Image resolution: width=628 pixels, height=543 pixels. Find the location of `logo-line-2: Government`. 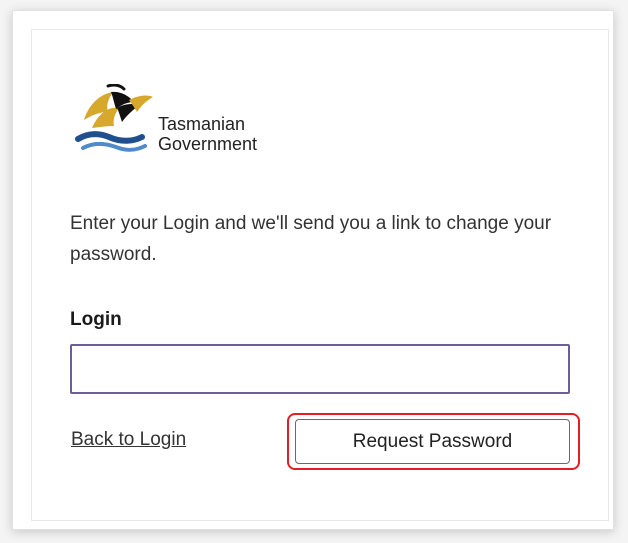

logo-line-2: Government is located at coordinates (208, 144).